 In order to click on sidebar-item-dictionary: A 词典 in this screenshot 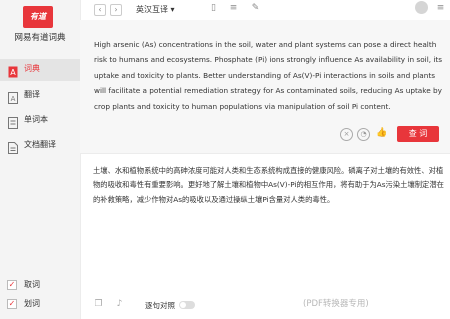, I will do `click(40, 70)`.